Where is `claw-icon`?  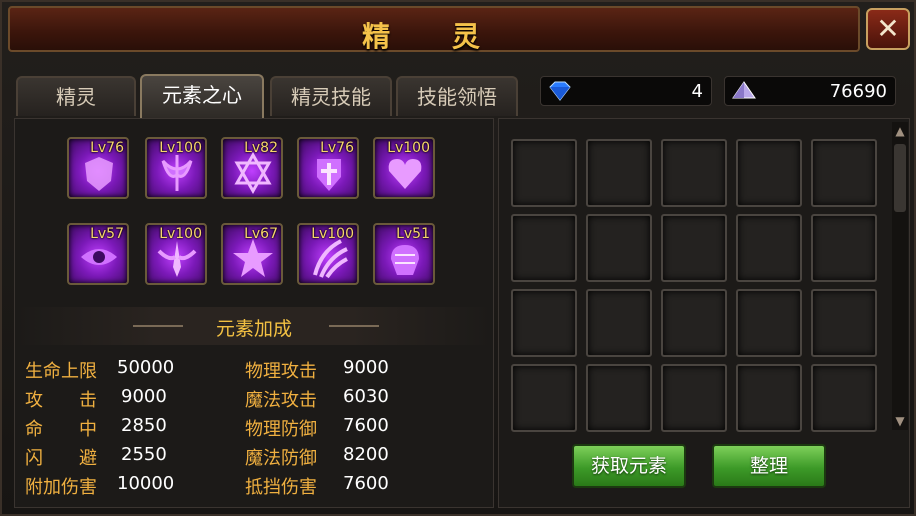
claw-icon is located at coordinates (330, 259).